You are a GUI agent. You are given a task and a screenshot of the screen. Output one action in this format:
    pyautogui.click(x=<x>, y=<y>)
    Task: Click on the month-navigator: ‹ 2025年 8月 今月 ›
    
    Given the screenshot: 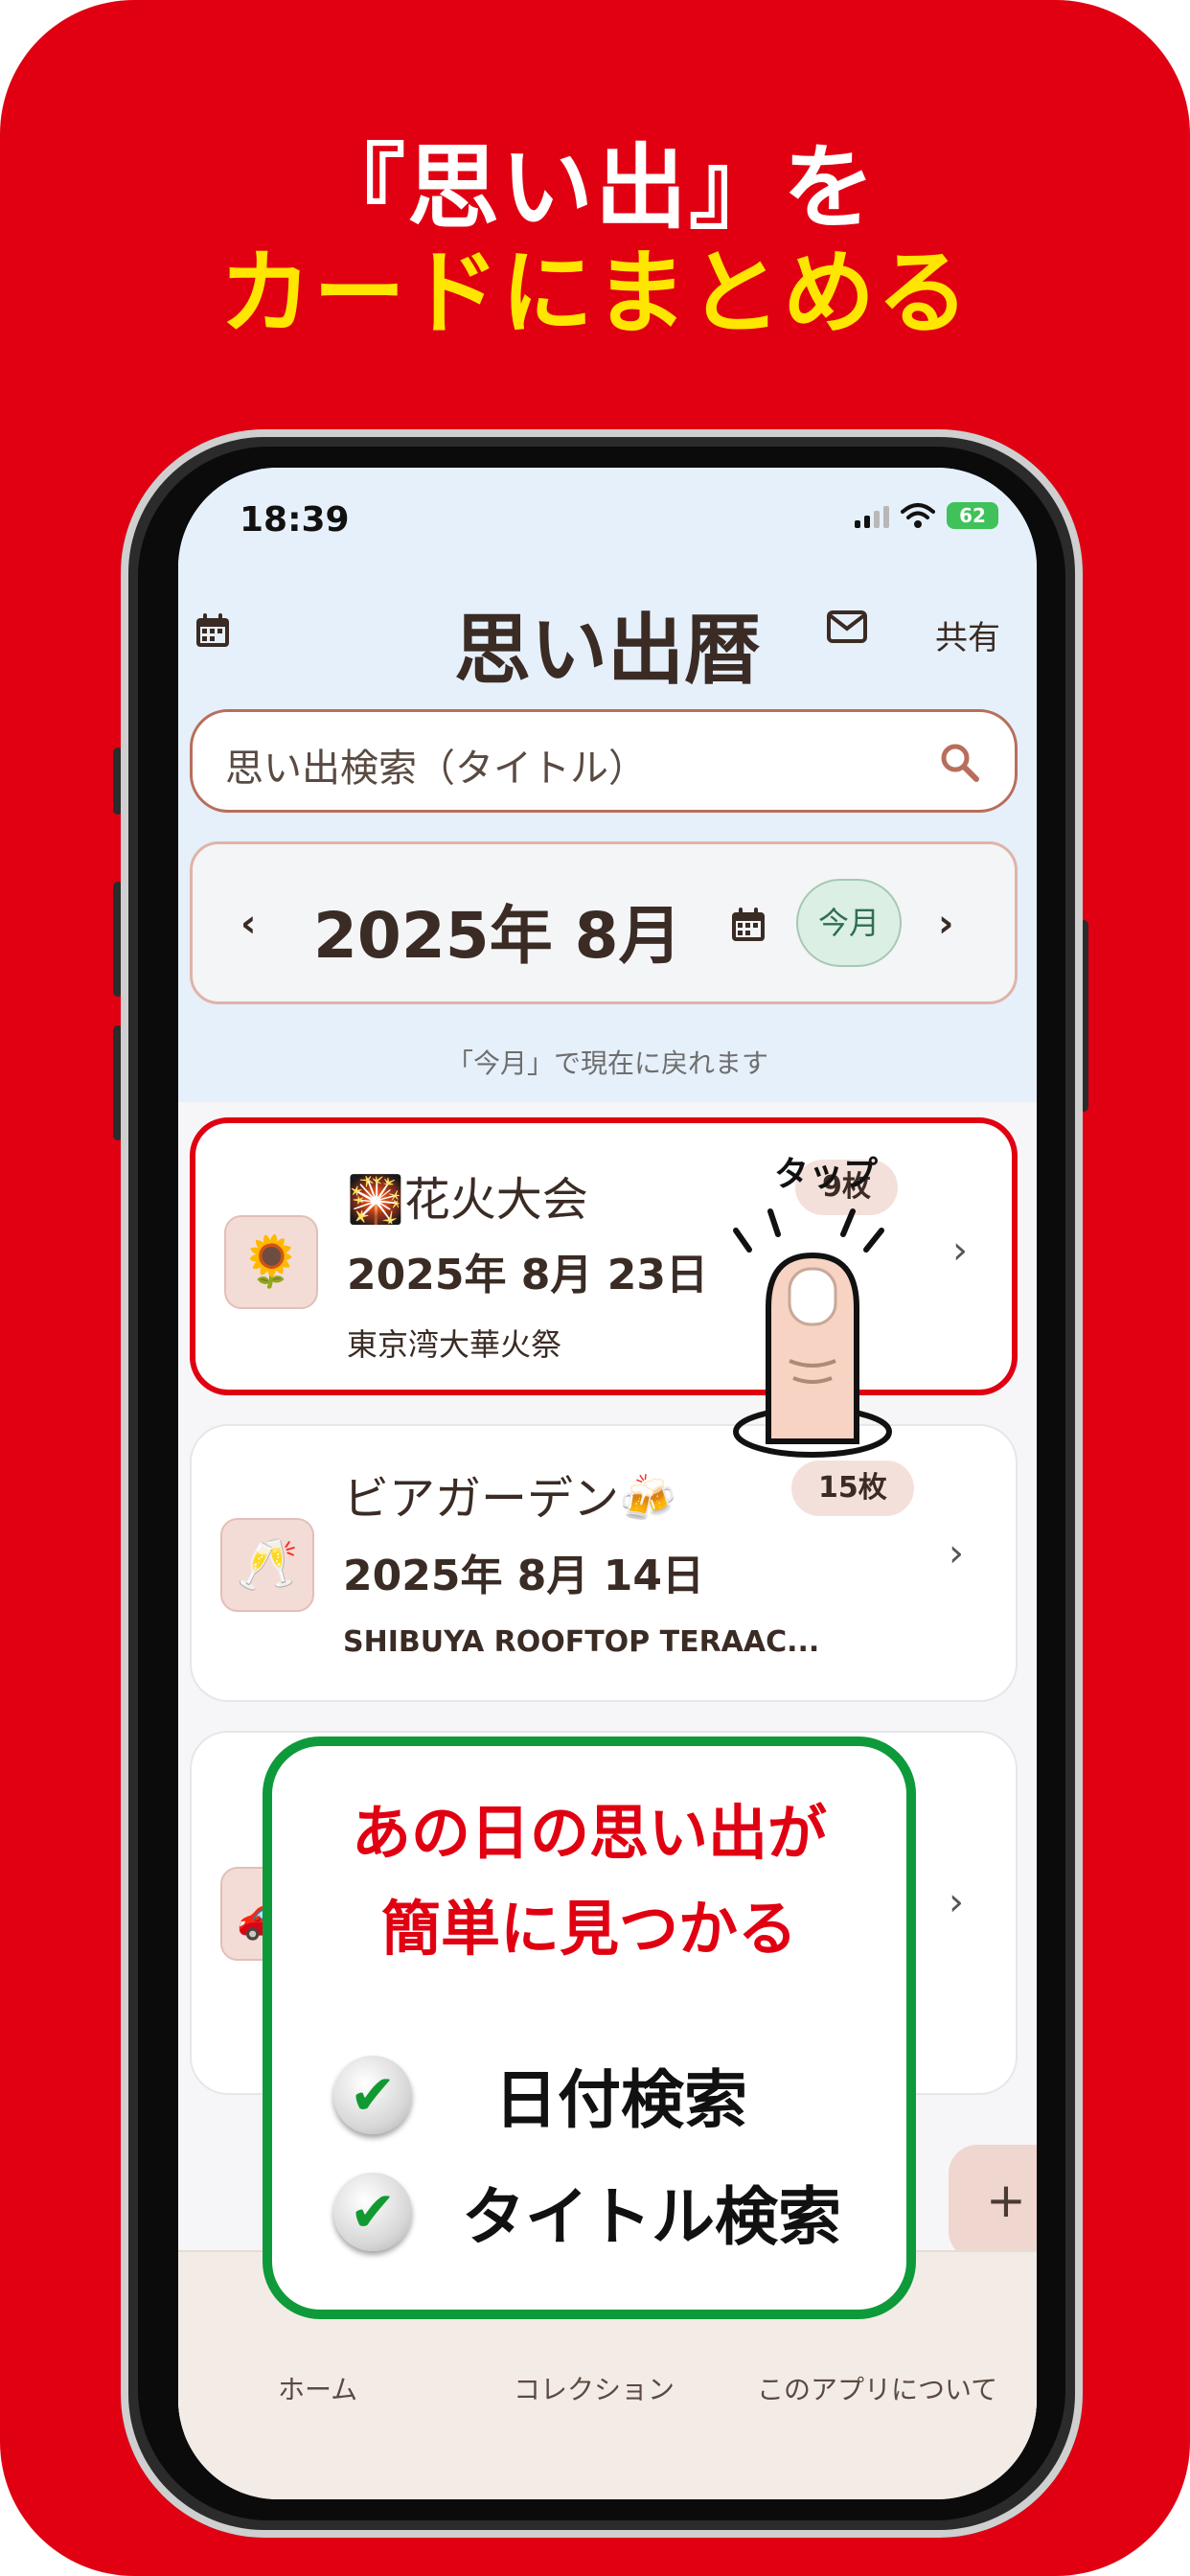 What is the action you would take?
    pyautogui.click(x=604, y=922)
    